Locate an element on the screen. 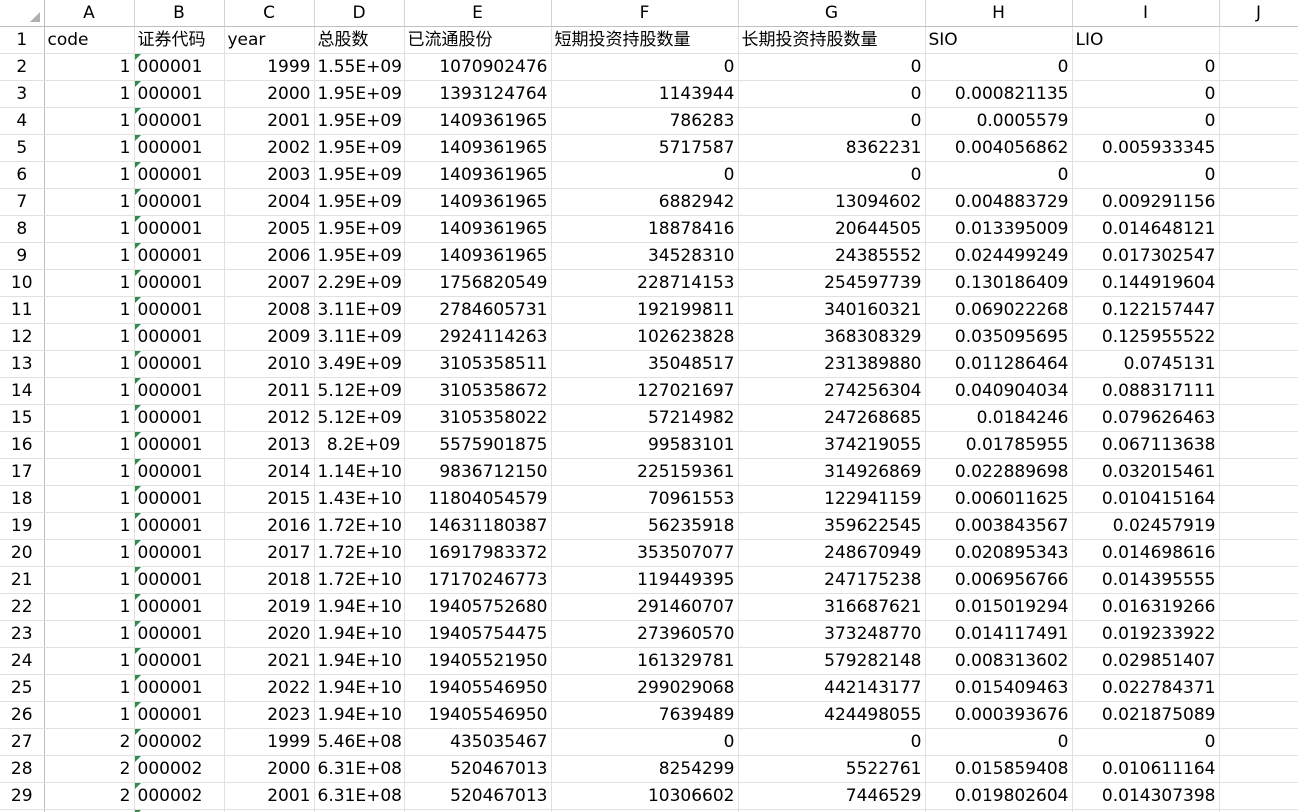 The image size is (1298, 812). row-header: 22 is located at coordinates (22, 607).